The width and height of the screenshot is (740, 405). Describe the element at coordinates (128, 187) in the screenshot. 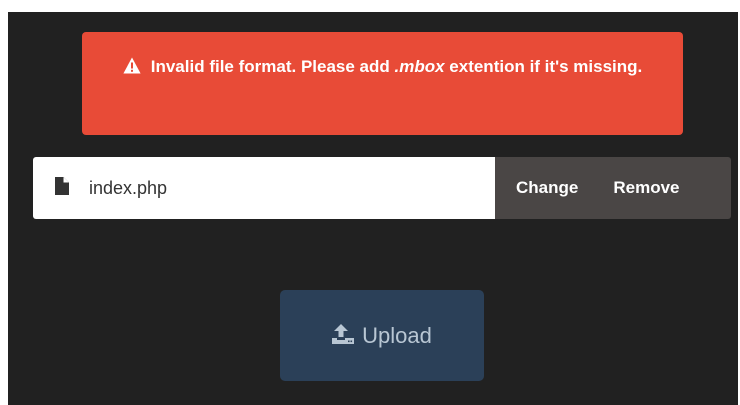

I see `file-name: index.php` at that location.